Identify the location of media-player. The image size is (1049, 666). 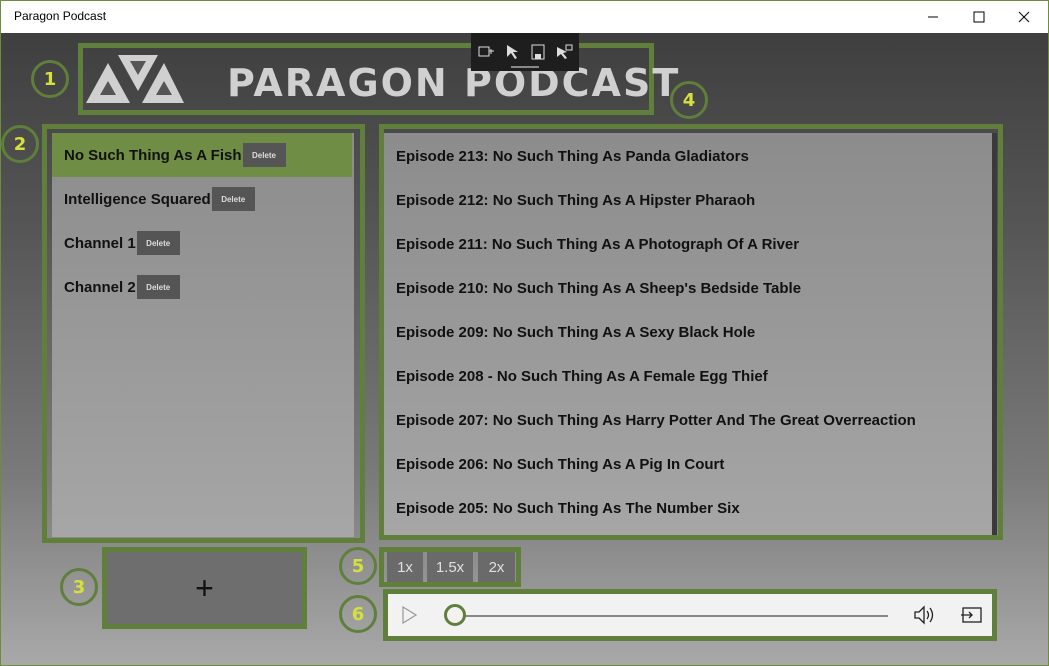
(690, 615).